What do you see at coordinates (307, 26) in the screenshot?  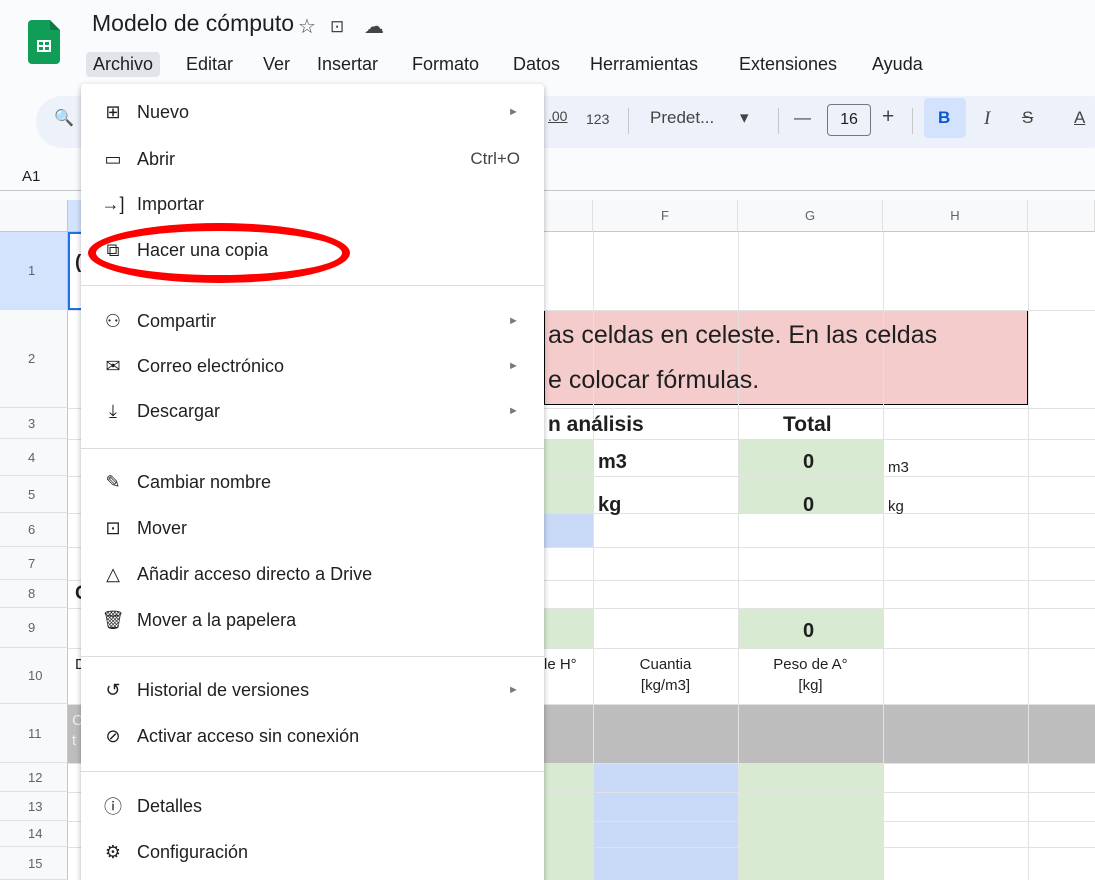 I see `star-icon: ☆` at bounding box center [307, 26].